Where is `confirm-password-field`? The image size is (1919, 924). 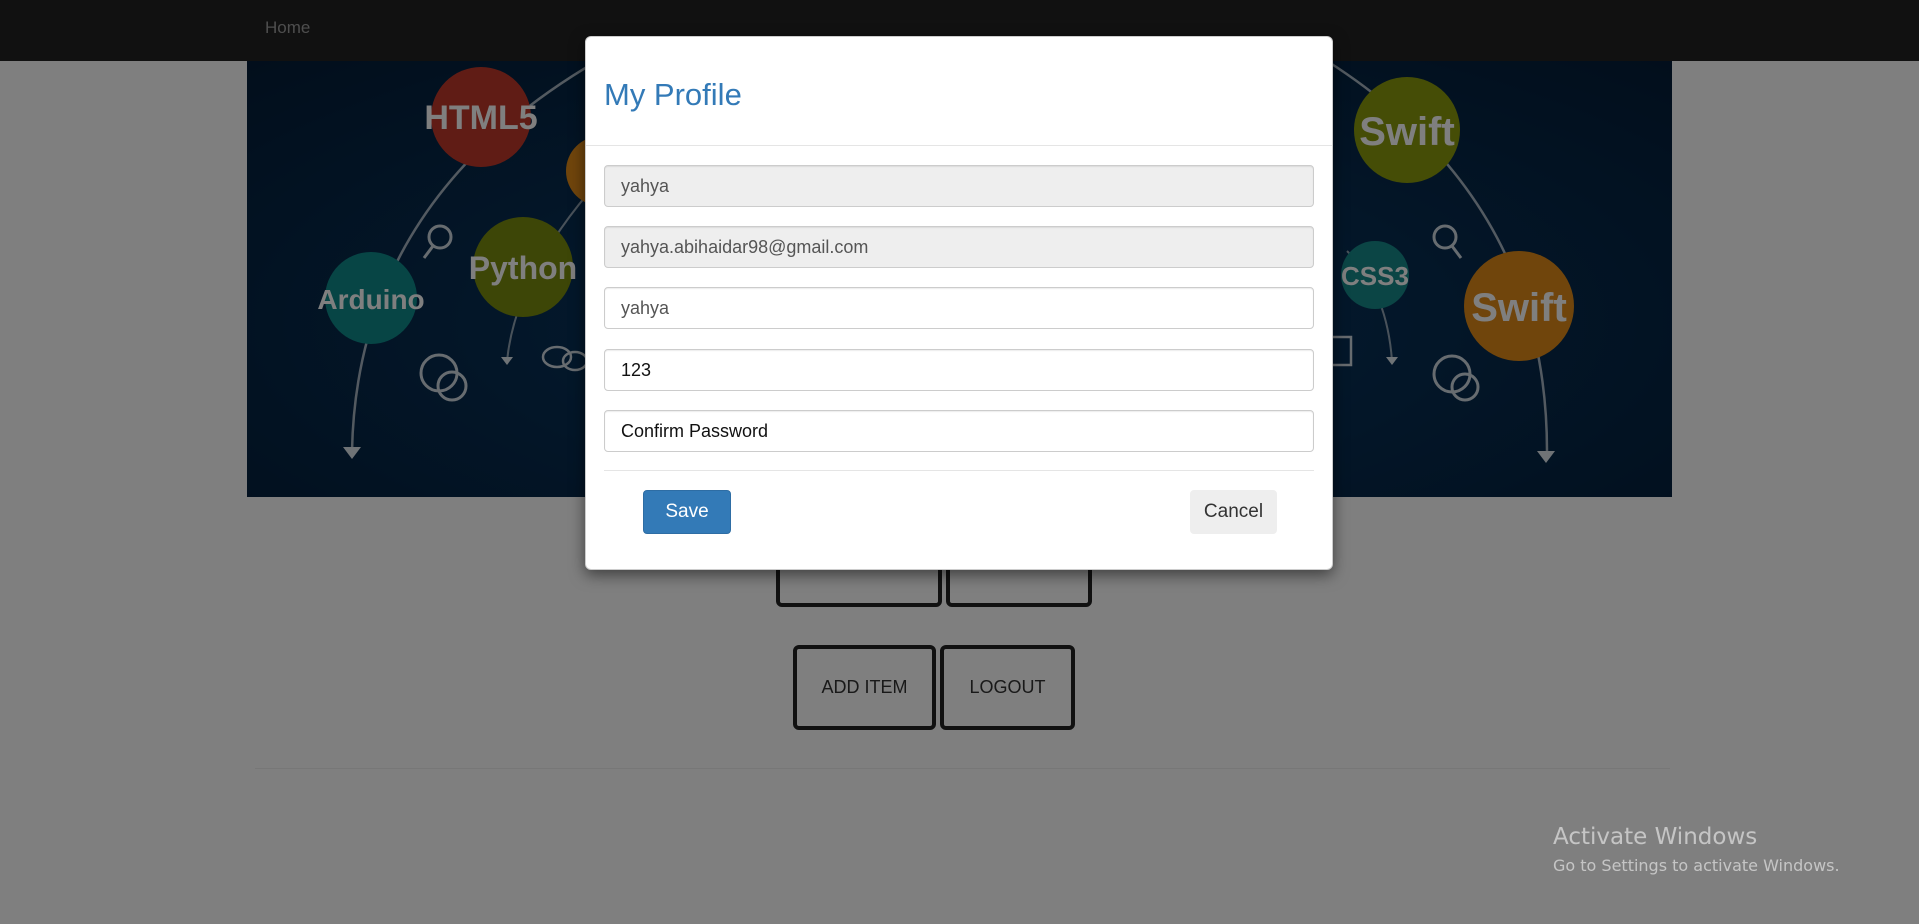 confirm-password-field is located at coordinates (959, 431).